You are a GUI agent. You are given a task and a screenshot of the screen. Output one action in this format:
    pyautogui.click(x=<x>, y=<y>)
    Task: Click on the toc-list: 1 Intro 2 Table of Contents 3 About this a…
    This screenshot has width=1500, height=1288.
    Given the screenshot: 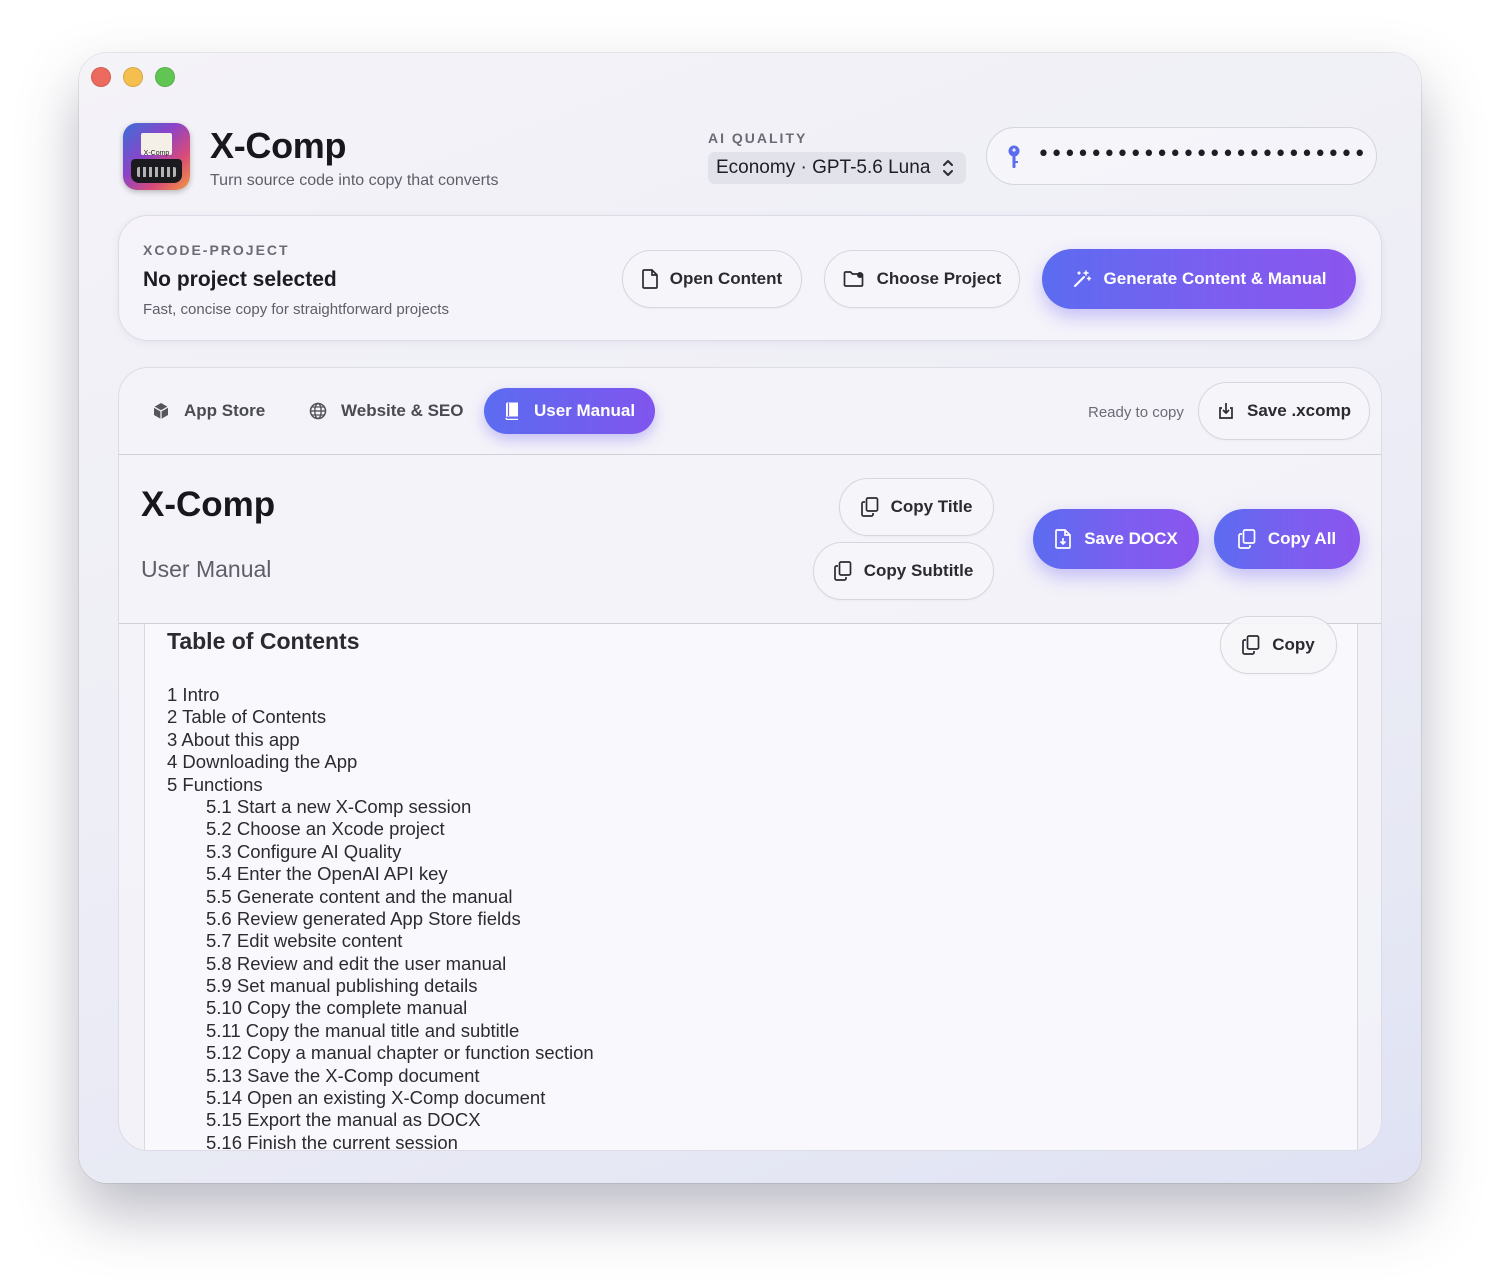 What is the action you would take?
    pyautogui.click(x=380, y=917)
    